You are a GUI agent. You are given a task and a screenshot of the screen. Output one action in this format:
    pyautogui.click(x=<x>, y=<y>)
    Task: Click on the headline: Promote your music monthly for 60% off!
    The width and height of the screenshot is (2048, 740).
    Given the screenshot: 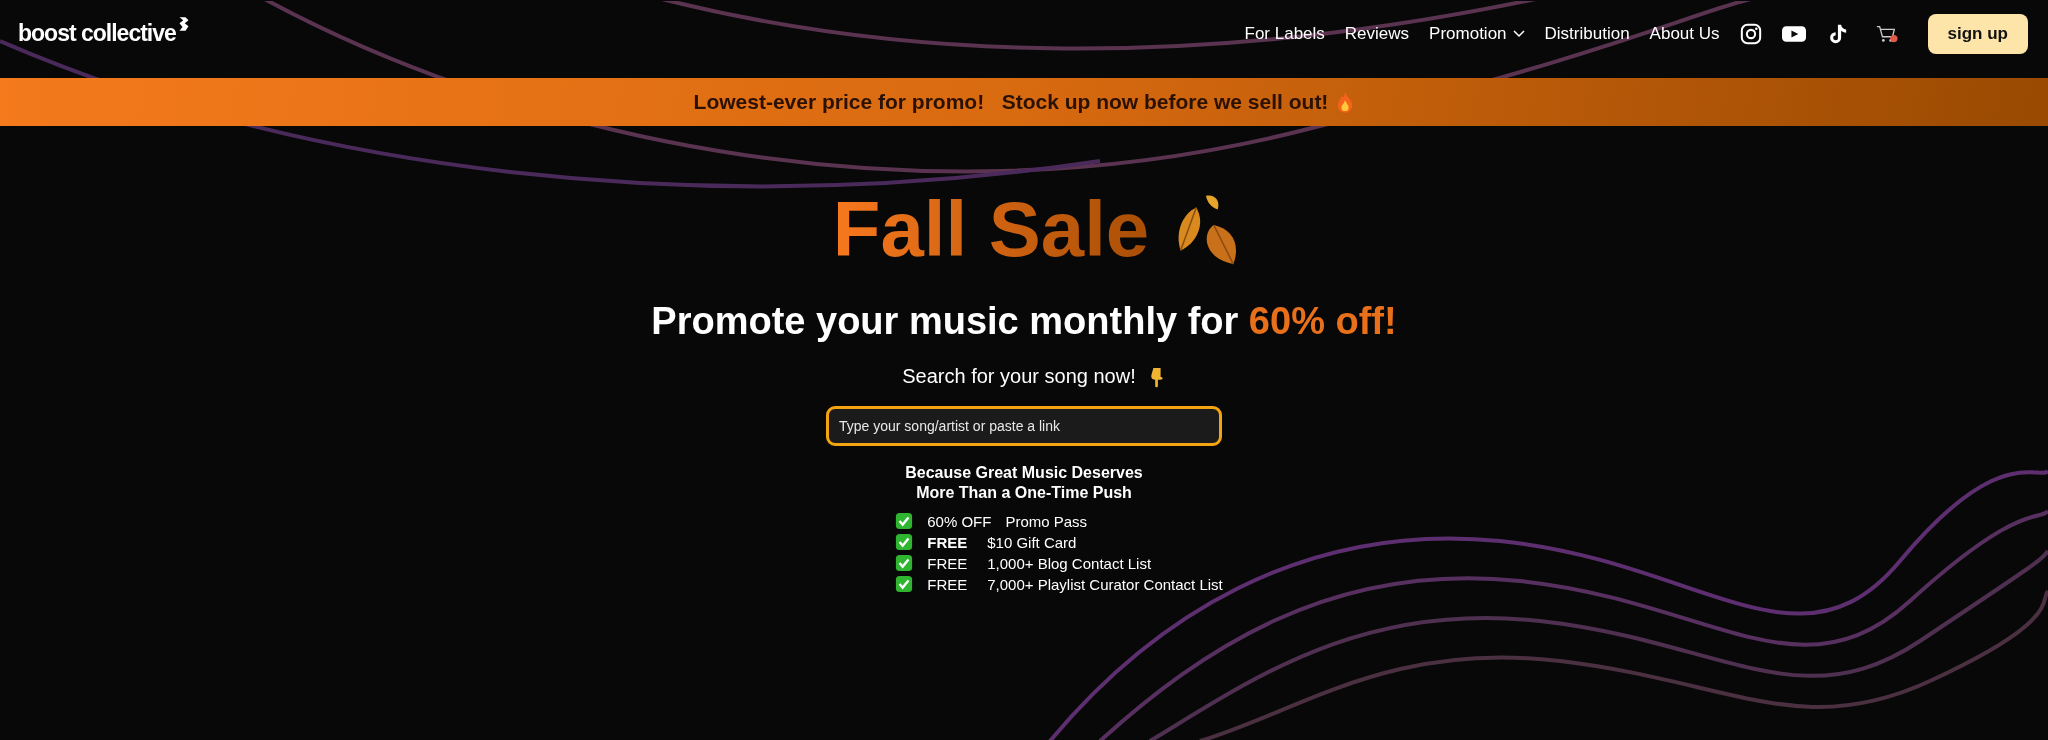 What is the action you would take?
    pyautogui.click(x=1024, y=321)
    